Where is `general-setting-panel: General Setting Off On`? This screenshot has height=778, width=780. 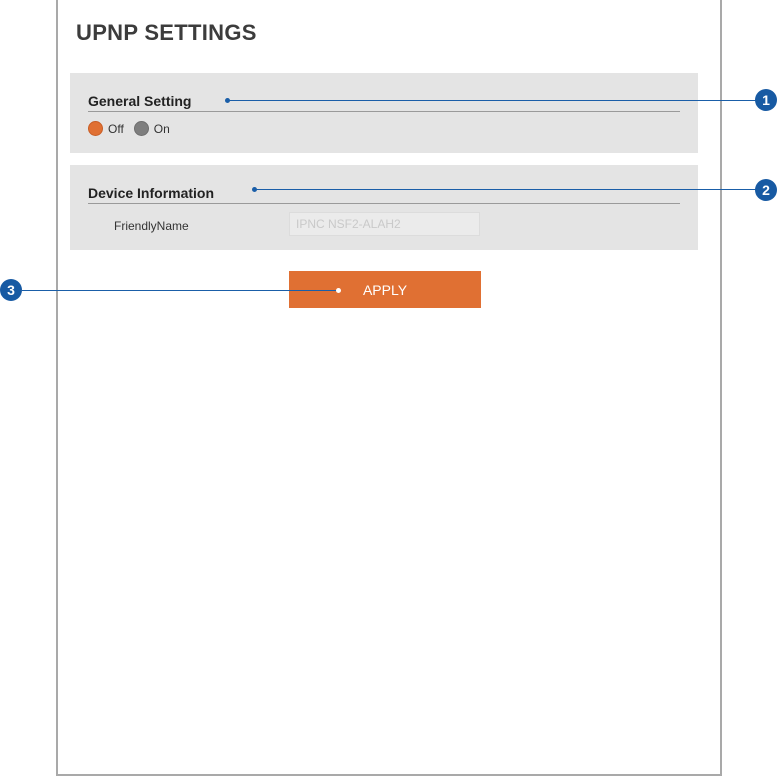
general-setting-panel: General Setting Off On is located at coordinates (384, 113).